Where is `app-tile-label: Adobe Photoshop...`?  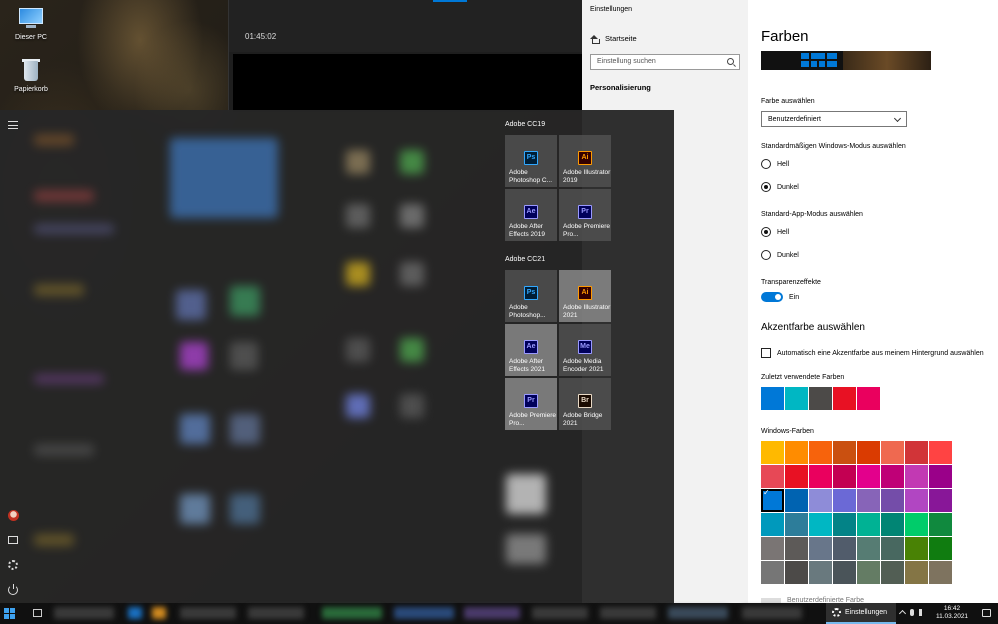
app-tile-label: Adobe Photoshop... is located at coordinates (527, 311).